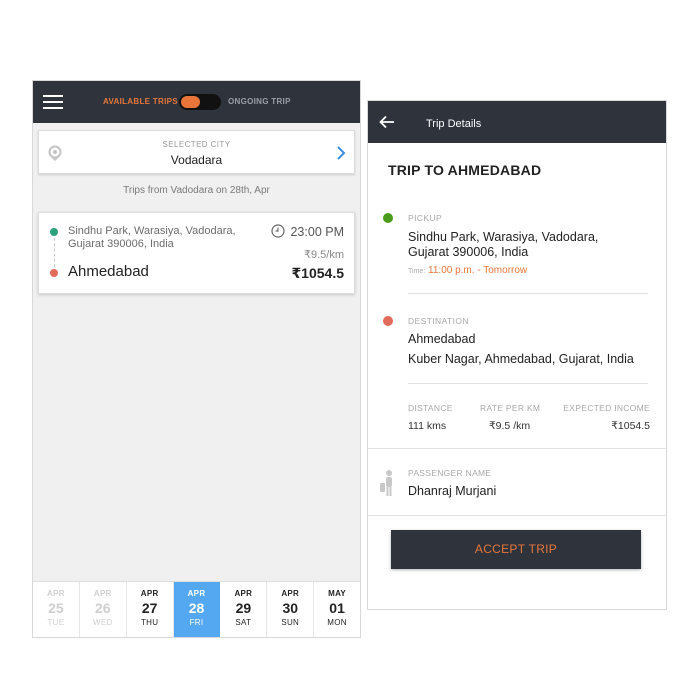 The image size is (700, 700). Describe the element at coordinates (196, 622) in the screenshot. I see `date-weekday: FRI` at that location.